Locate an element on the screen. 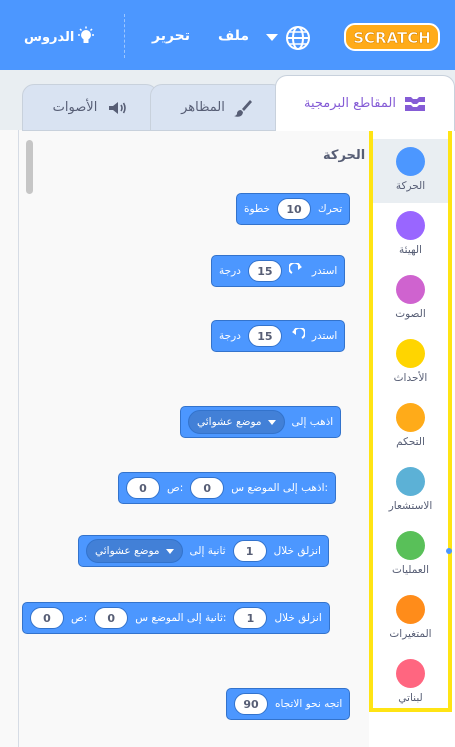  glide-xy-seconds-input: 1 is located at coordinates (250, 618).